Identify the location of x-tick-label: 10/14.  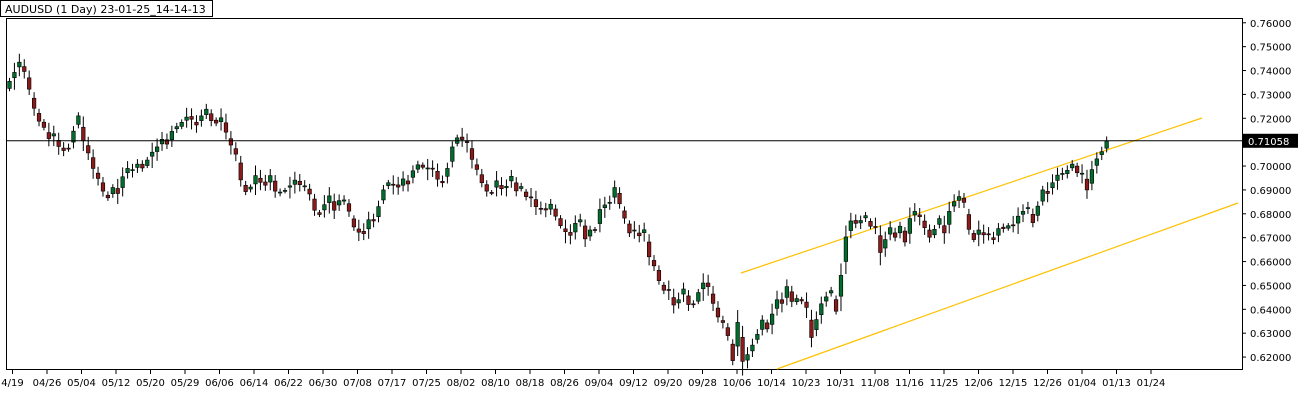
(771, 383).